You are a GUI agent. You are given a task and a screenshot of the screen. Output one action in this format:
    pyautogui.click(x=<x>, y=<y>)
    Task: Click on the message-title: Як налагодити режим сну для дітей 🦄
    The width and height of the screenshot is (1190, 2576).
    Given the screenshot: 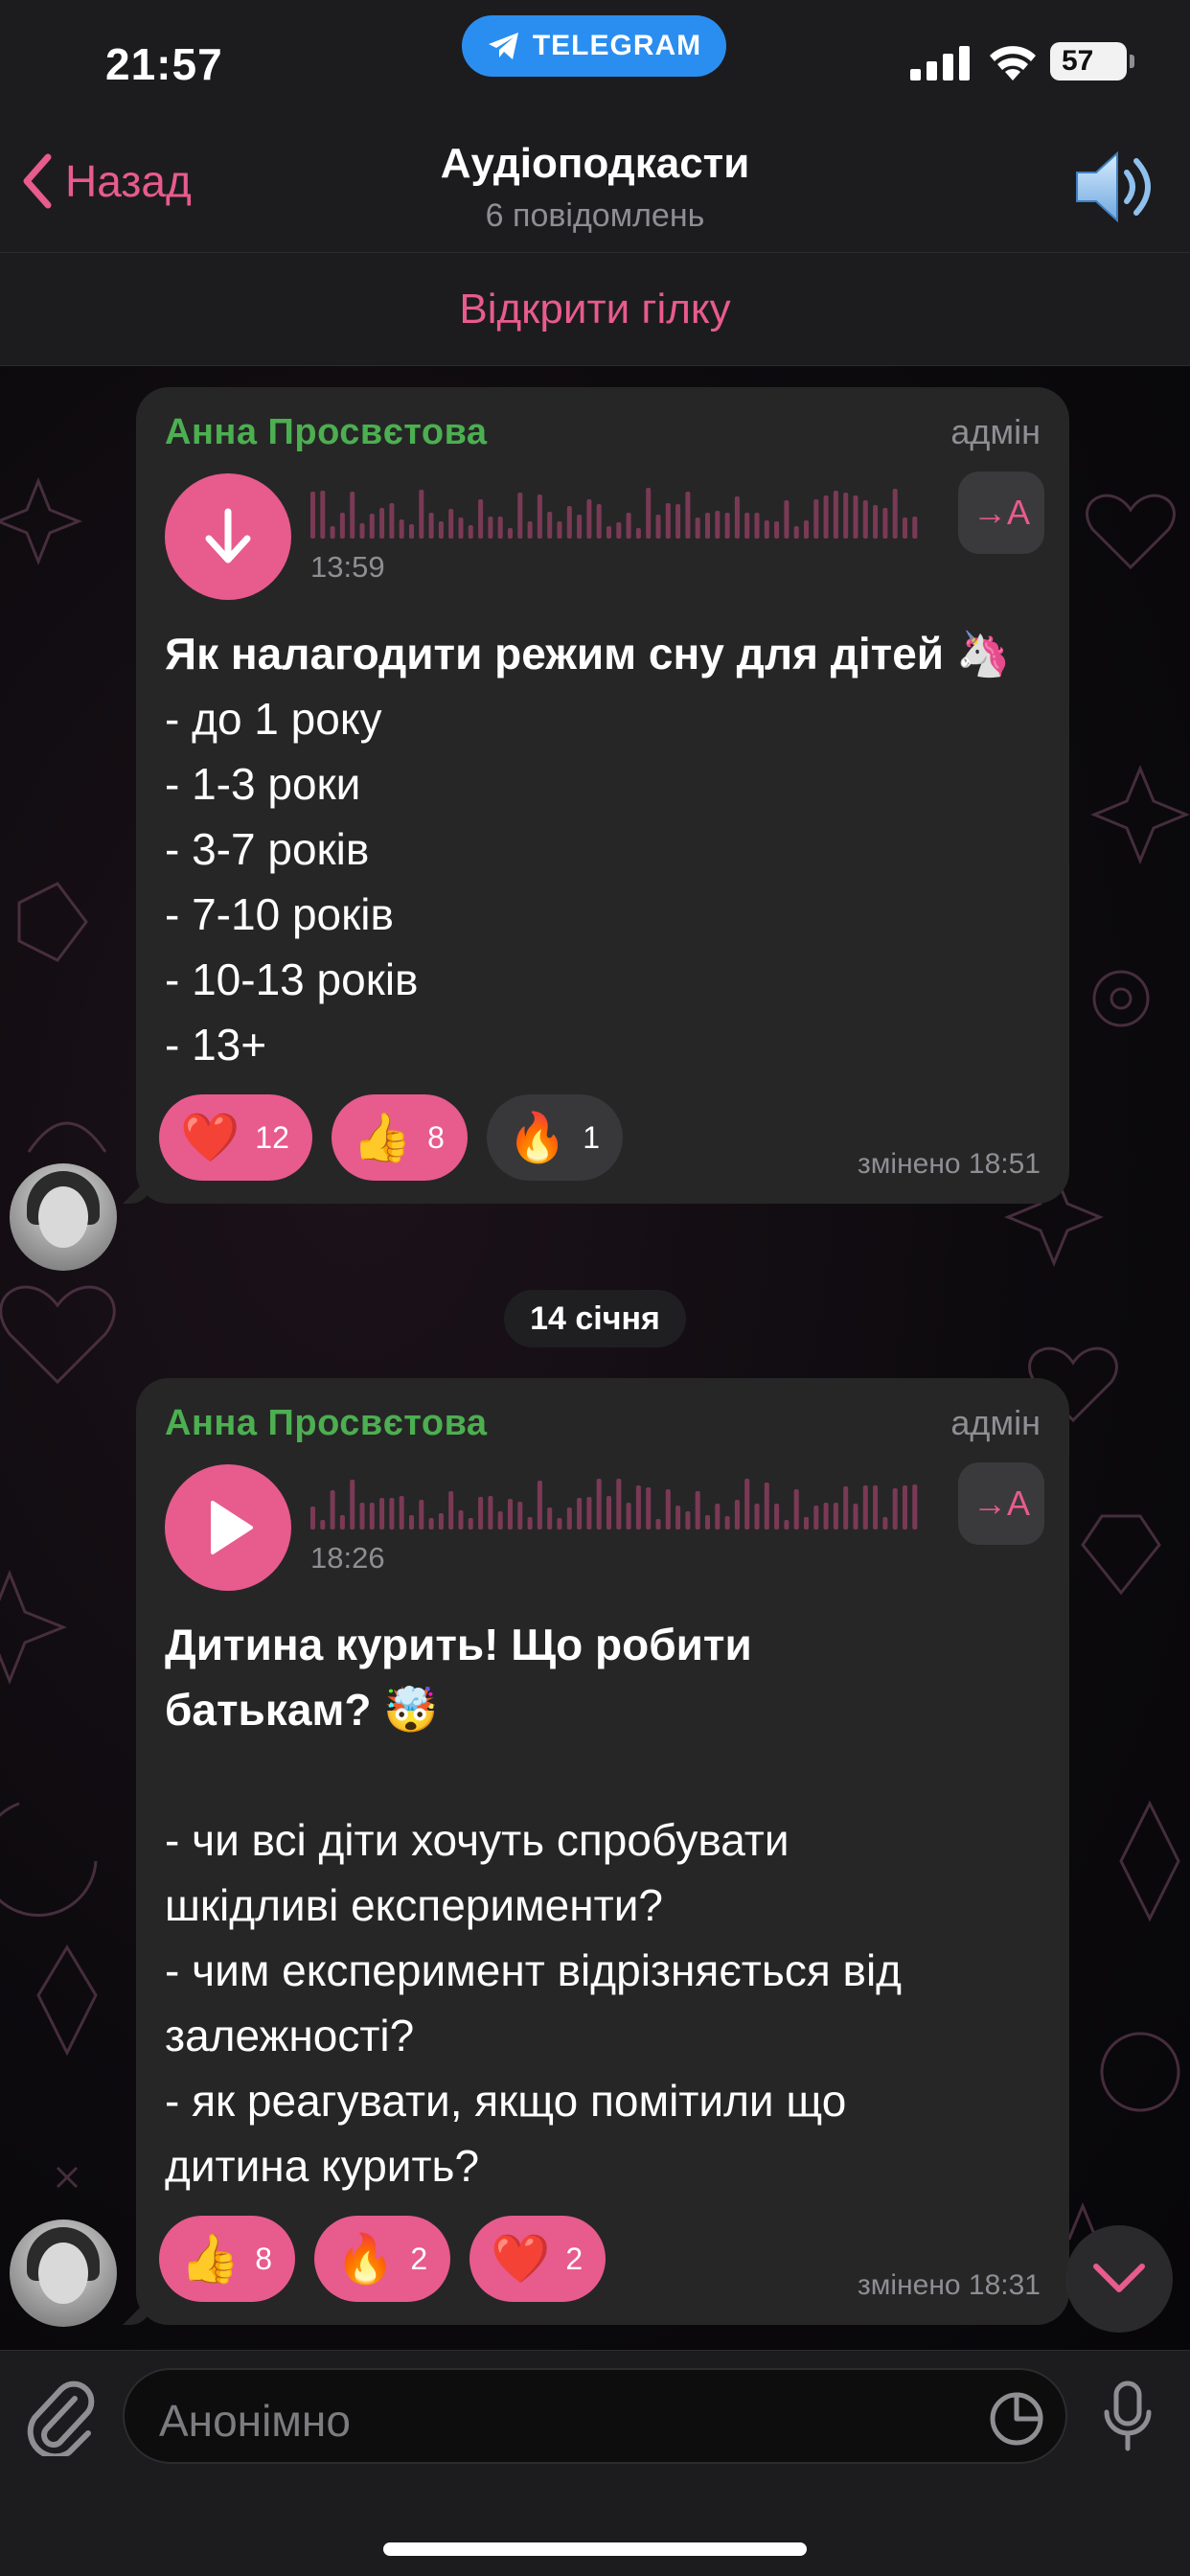 What is the action you would take?
    pyautogui.click(x=589, y=653)
    